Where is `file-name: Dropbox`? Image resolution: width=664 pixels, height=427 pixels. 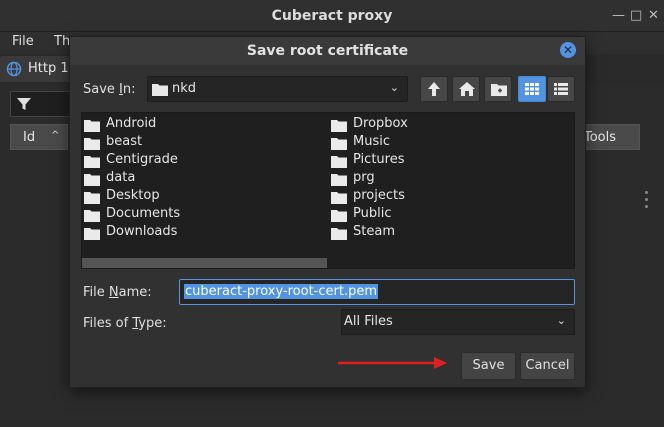 file-name: Dropbox is located at coordinates (380, 123).